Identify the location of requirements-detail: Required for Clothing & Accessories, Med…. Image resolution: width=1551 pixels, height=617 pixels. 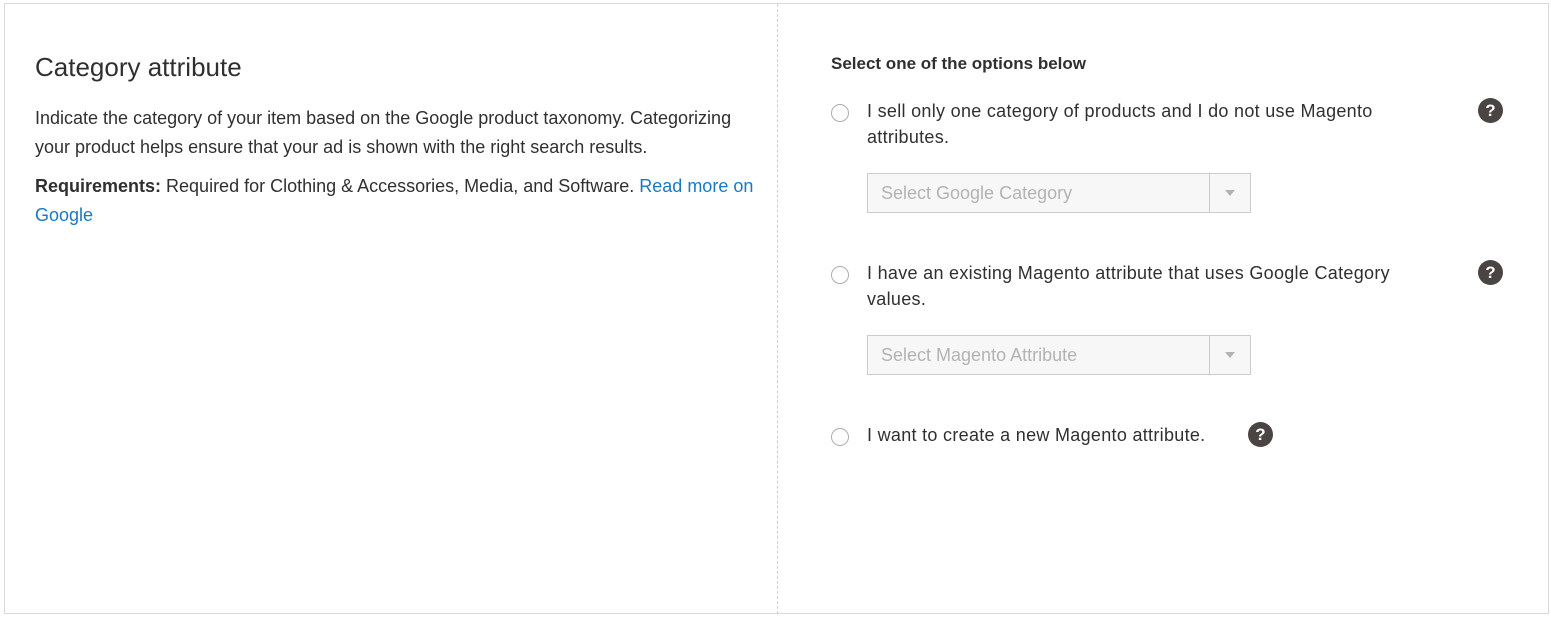
(400, 186).